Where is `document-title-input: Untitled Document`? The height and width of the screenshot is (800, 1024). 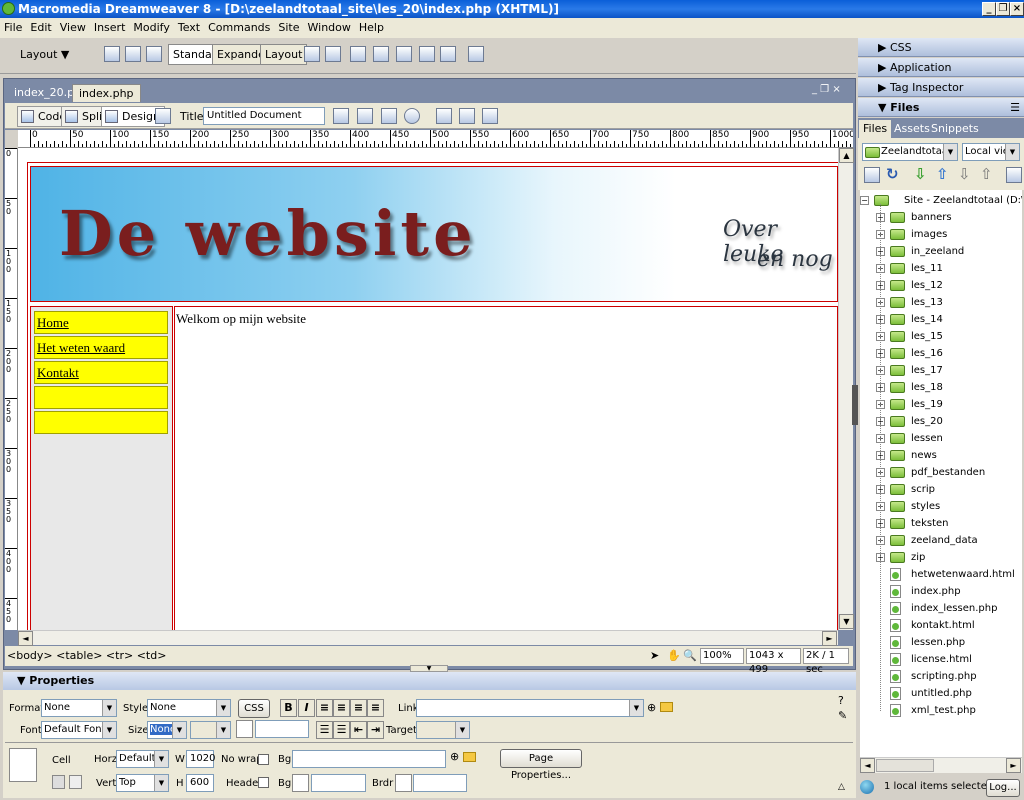 document-title-input: Untitled Document is located at coordinates (264, 116).